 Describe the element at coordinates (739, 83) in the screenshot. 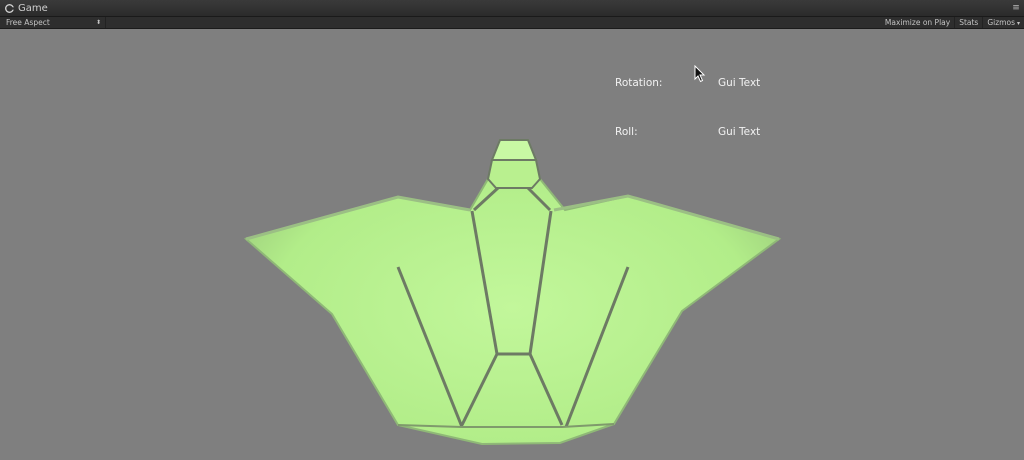

I see `rotation-value: Gui Text` at that location.